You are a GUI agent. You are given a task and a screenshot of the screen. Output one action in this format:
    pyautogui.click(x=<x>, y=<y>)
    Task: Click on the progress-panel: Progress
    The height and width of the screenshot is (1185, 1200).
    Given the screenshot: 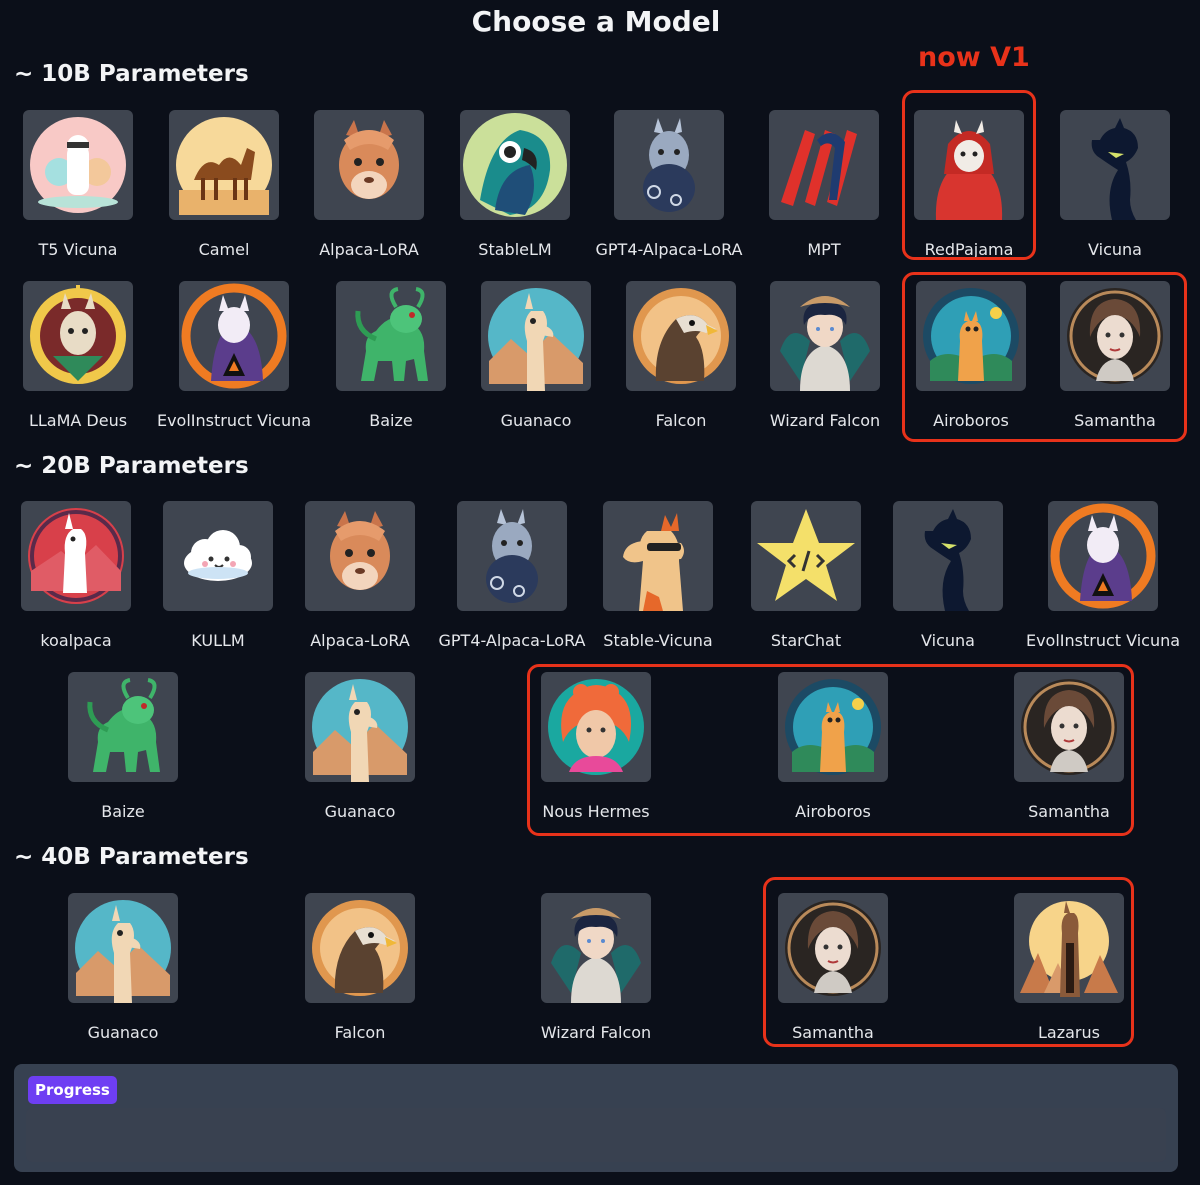 What is the action you would take?
    pyautogui.click(x=596, y=1118)
    